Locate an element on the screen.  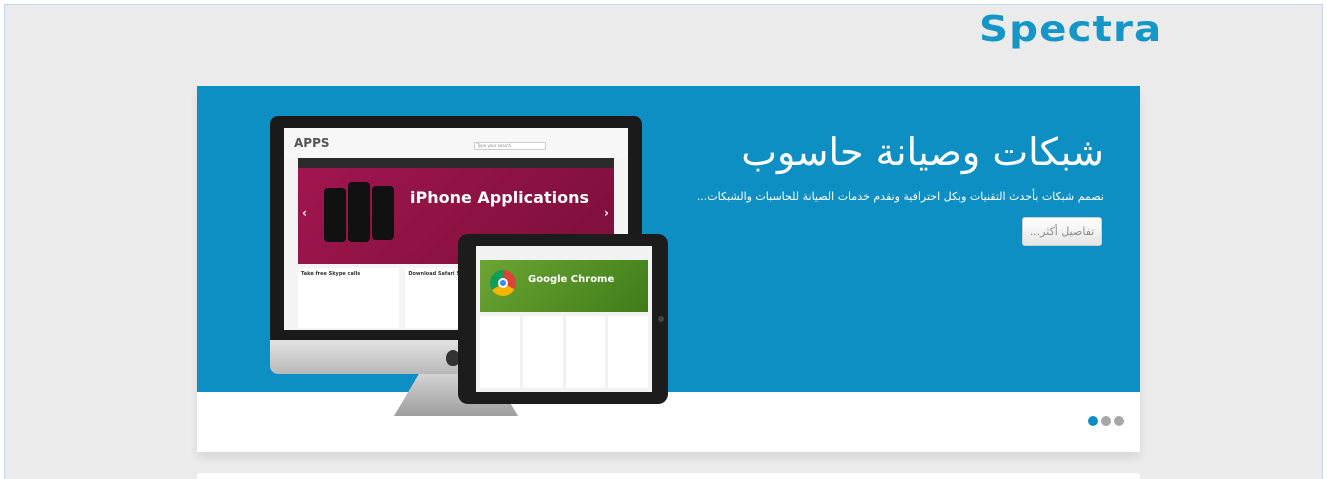
ipad-banner: Google Chrome is located at coordinates (564, 286).